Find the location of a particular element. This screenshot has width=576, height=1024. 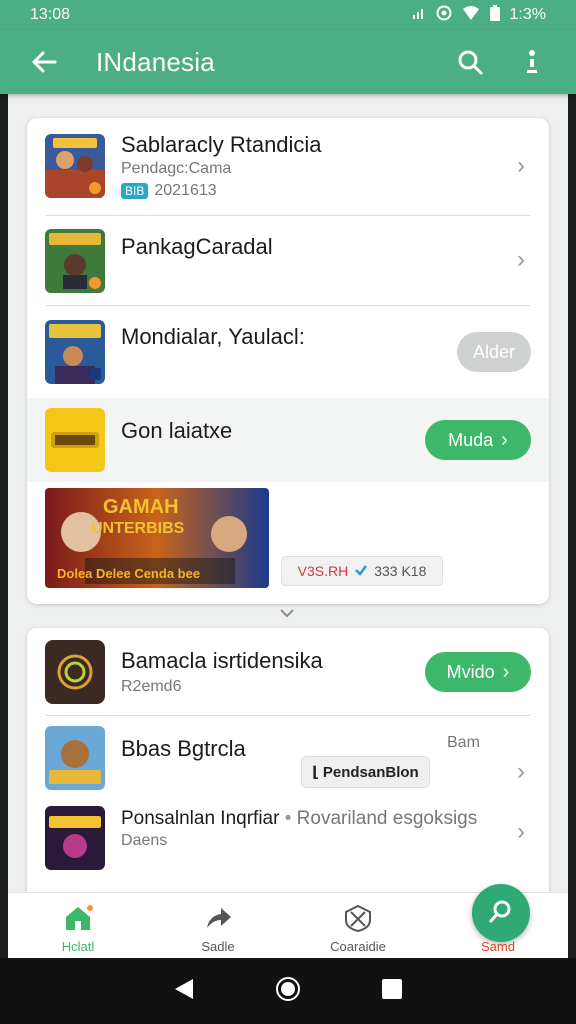

item-meta: BIB 2021613 is located at coordinates (169, 191).